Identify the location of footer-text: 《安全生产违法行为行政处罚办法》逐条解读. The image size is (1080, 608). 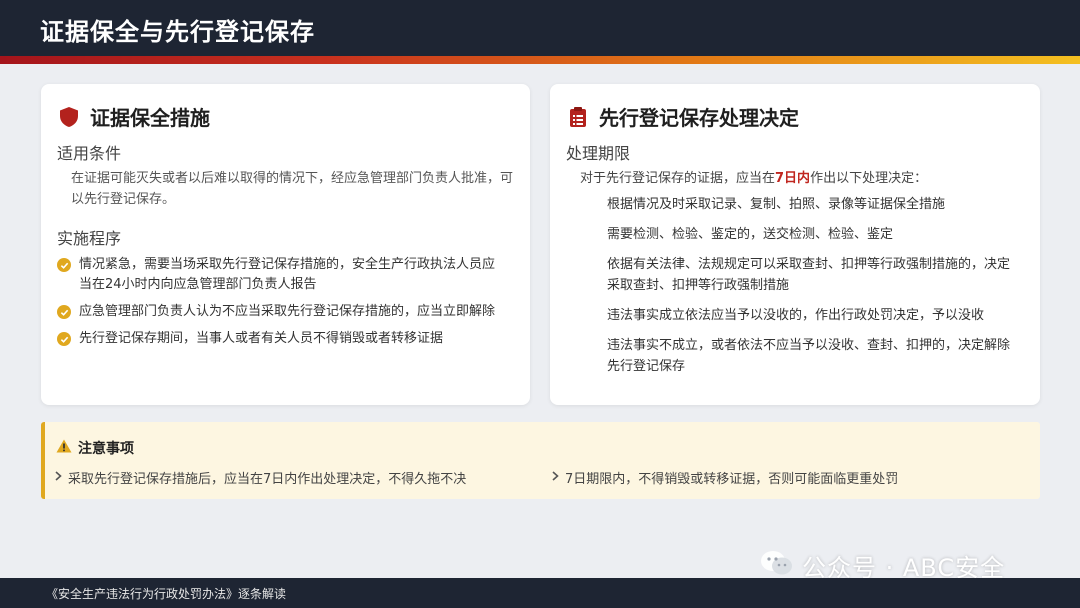
(166, 594).